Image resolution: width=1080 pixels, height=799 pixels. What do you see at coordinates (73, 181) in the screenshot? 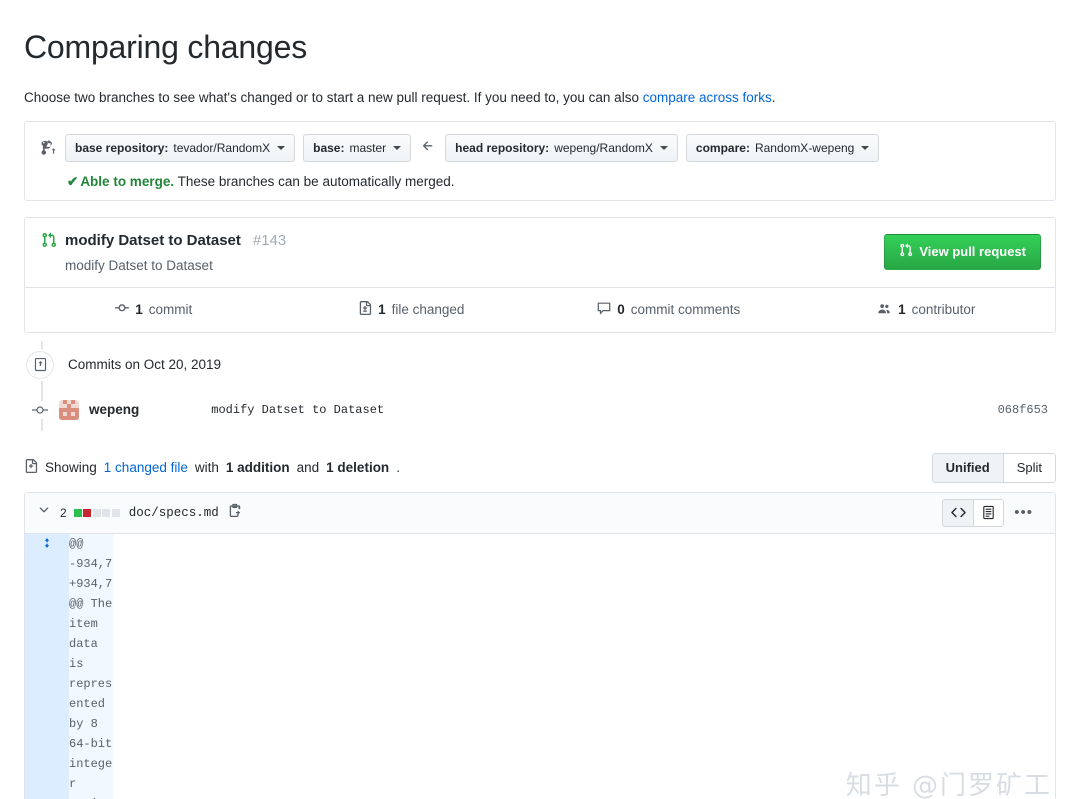
I see `check-icon: ✔` at bounding box center [73, 181].